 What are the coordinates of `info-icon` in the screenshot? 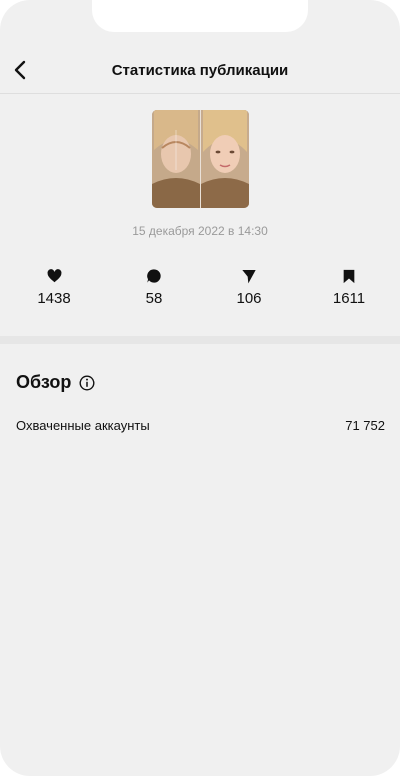 It's located at (87, 382).